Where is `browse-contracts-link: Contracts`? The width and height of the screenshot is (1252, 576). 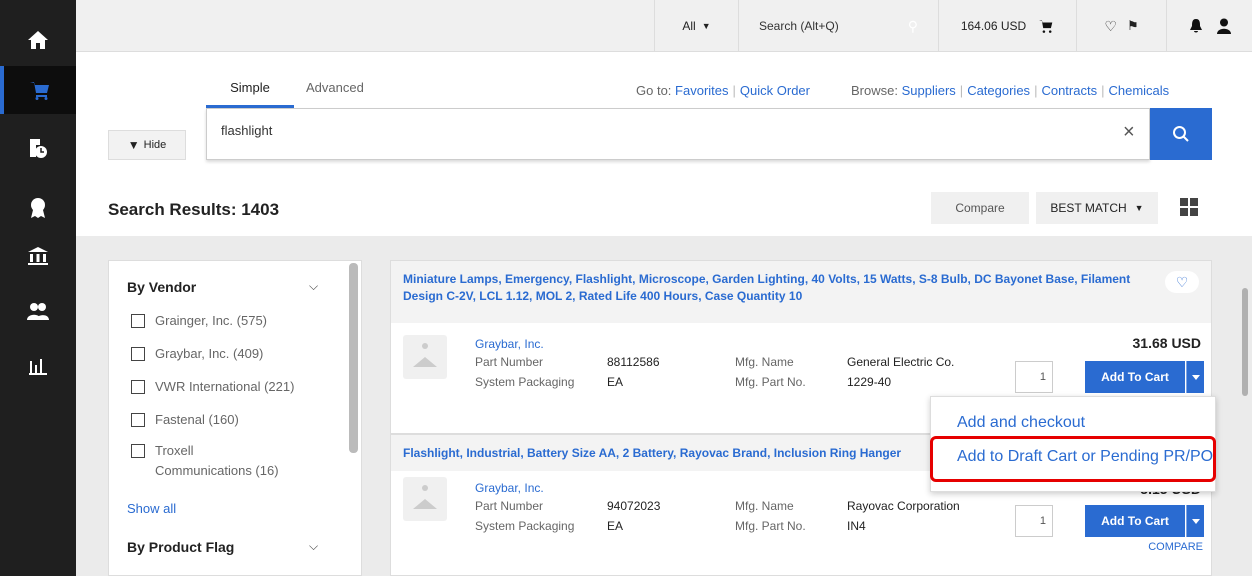 browse-contracts-link: Contracts is located at coordinates (1069, 90).